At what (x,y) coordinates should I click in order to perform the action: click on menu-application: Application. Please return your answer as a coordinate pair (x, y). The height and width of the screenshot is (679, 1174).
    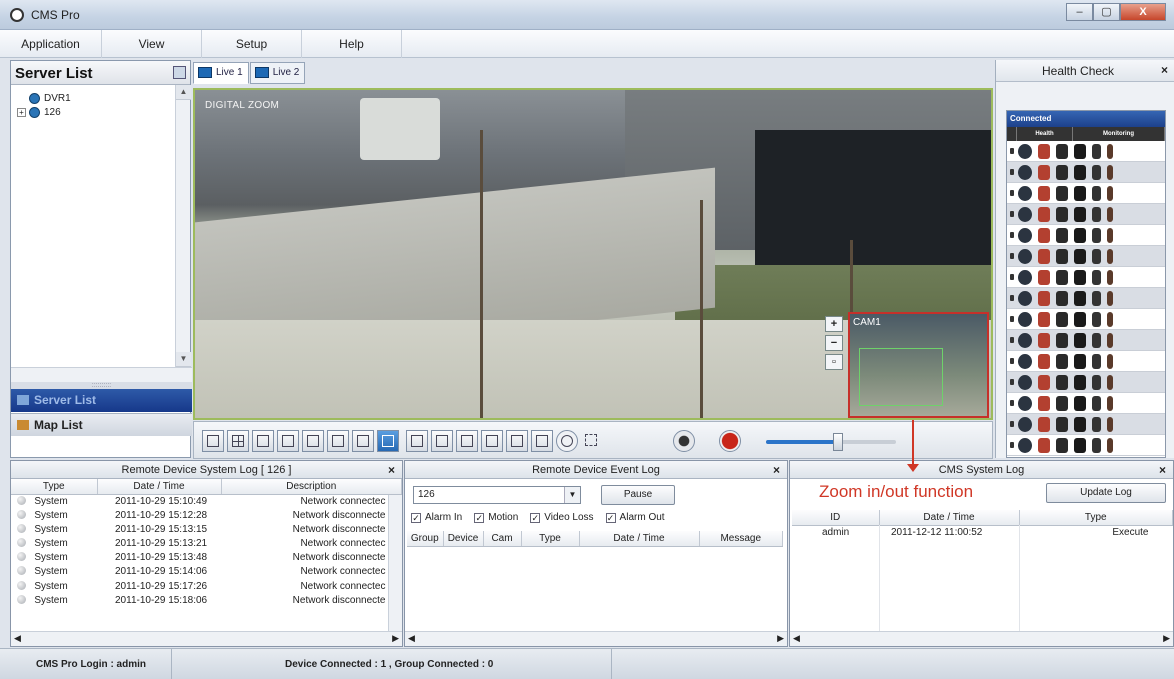
    Looking at the image, I should click on (51, 44).